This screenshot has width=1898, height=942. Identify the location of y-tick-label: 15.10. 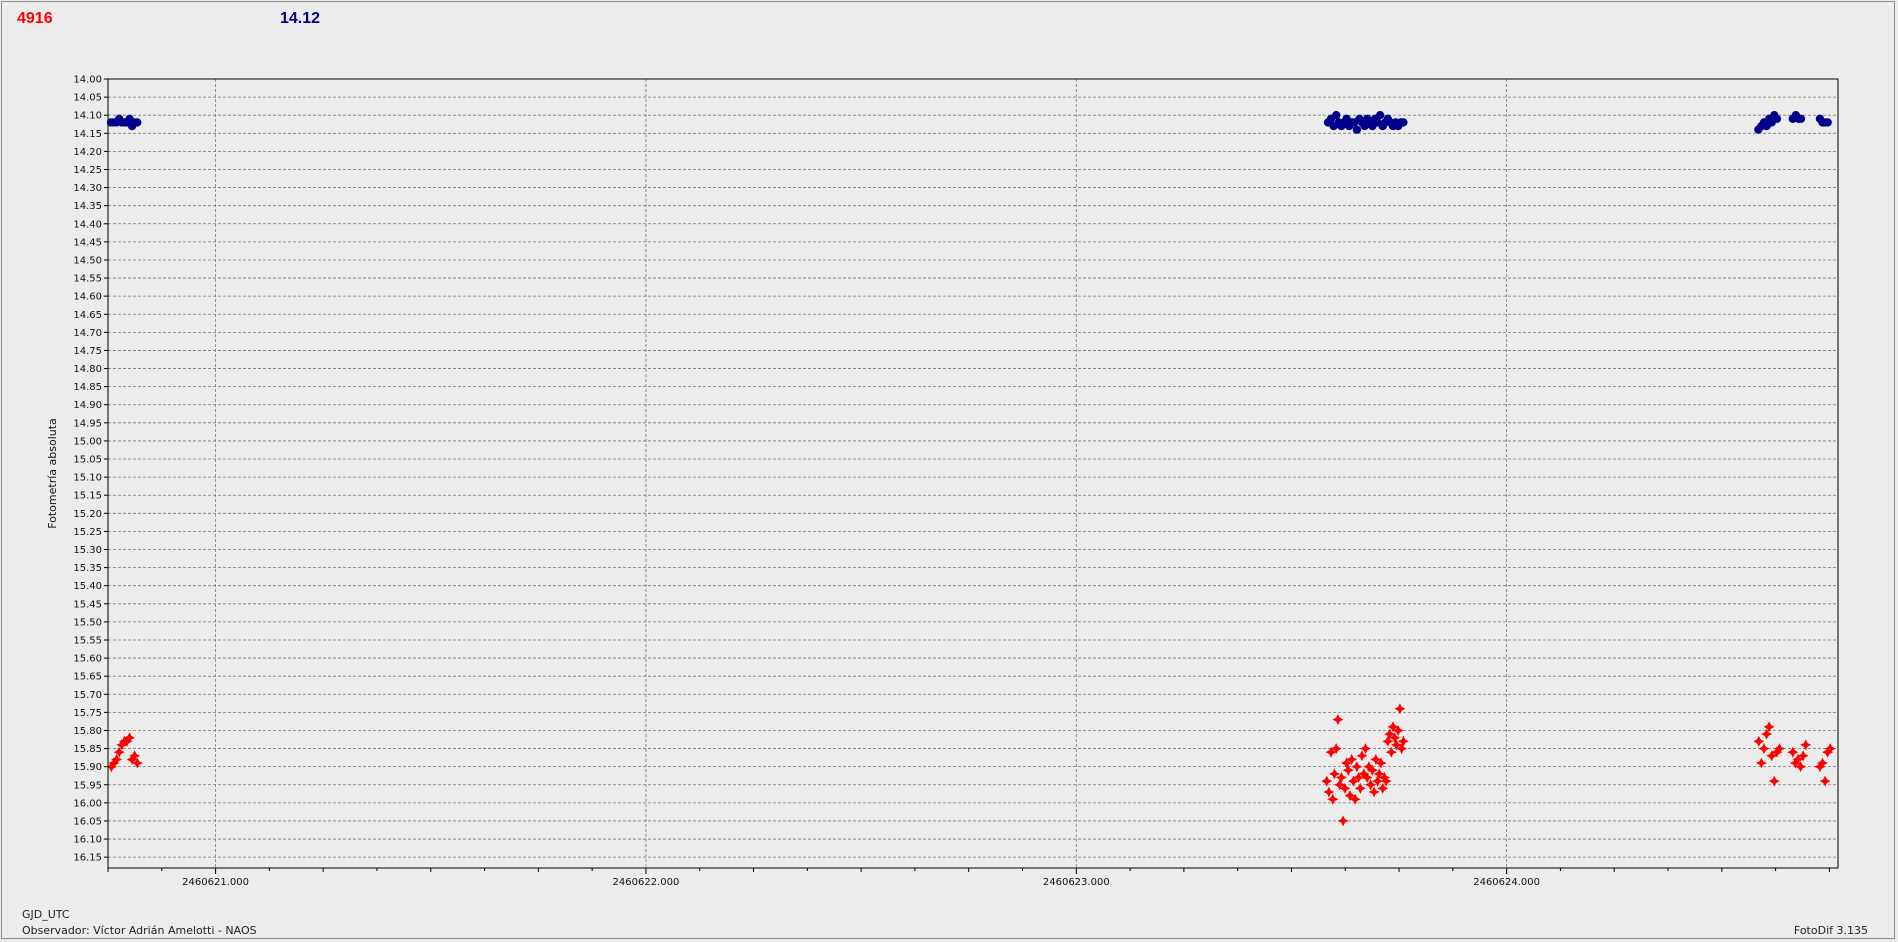
(87, 478).